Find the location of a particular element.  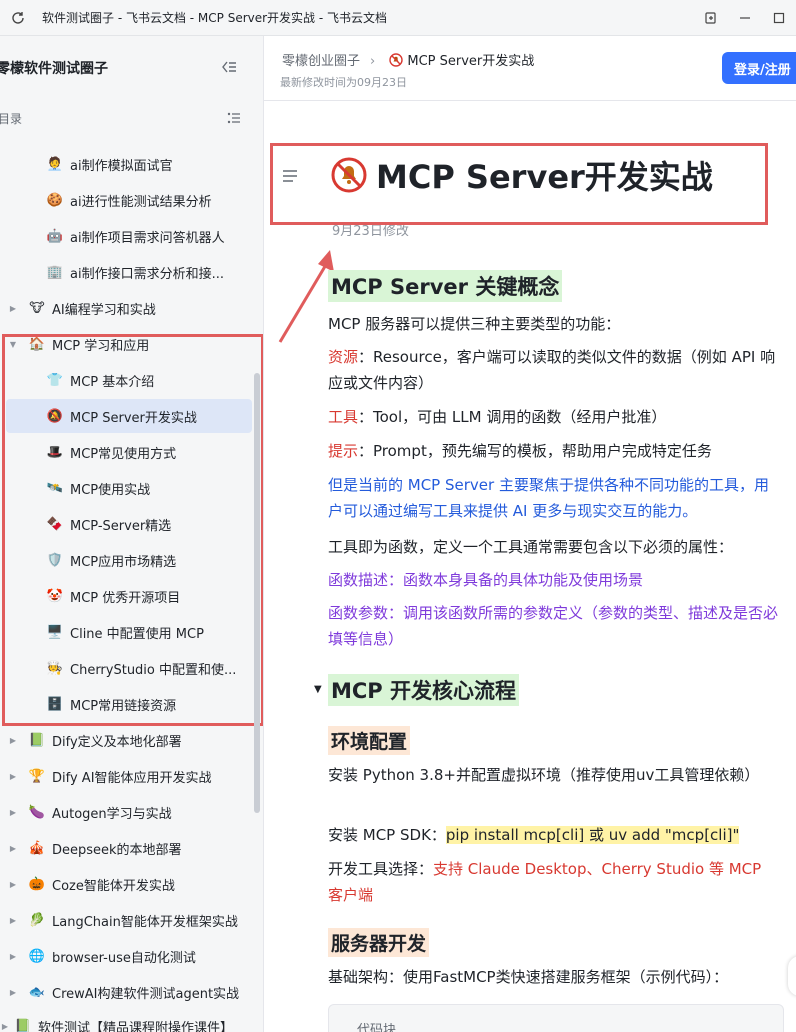

sidebar-item-label: Dify AI智能体应用开发实战 is located at coordinates (132, 778).